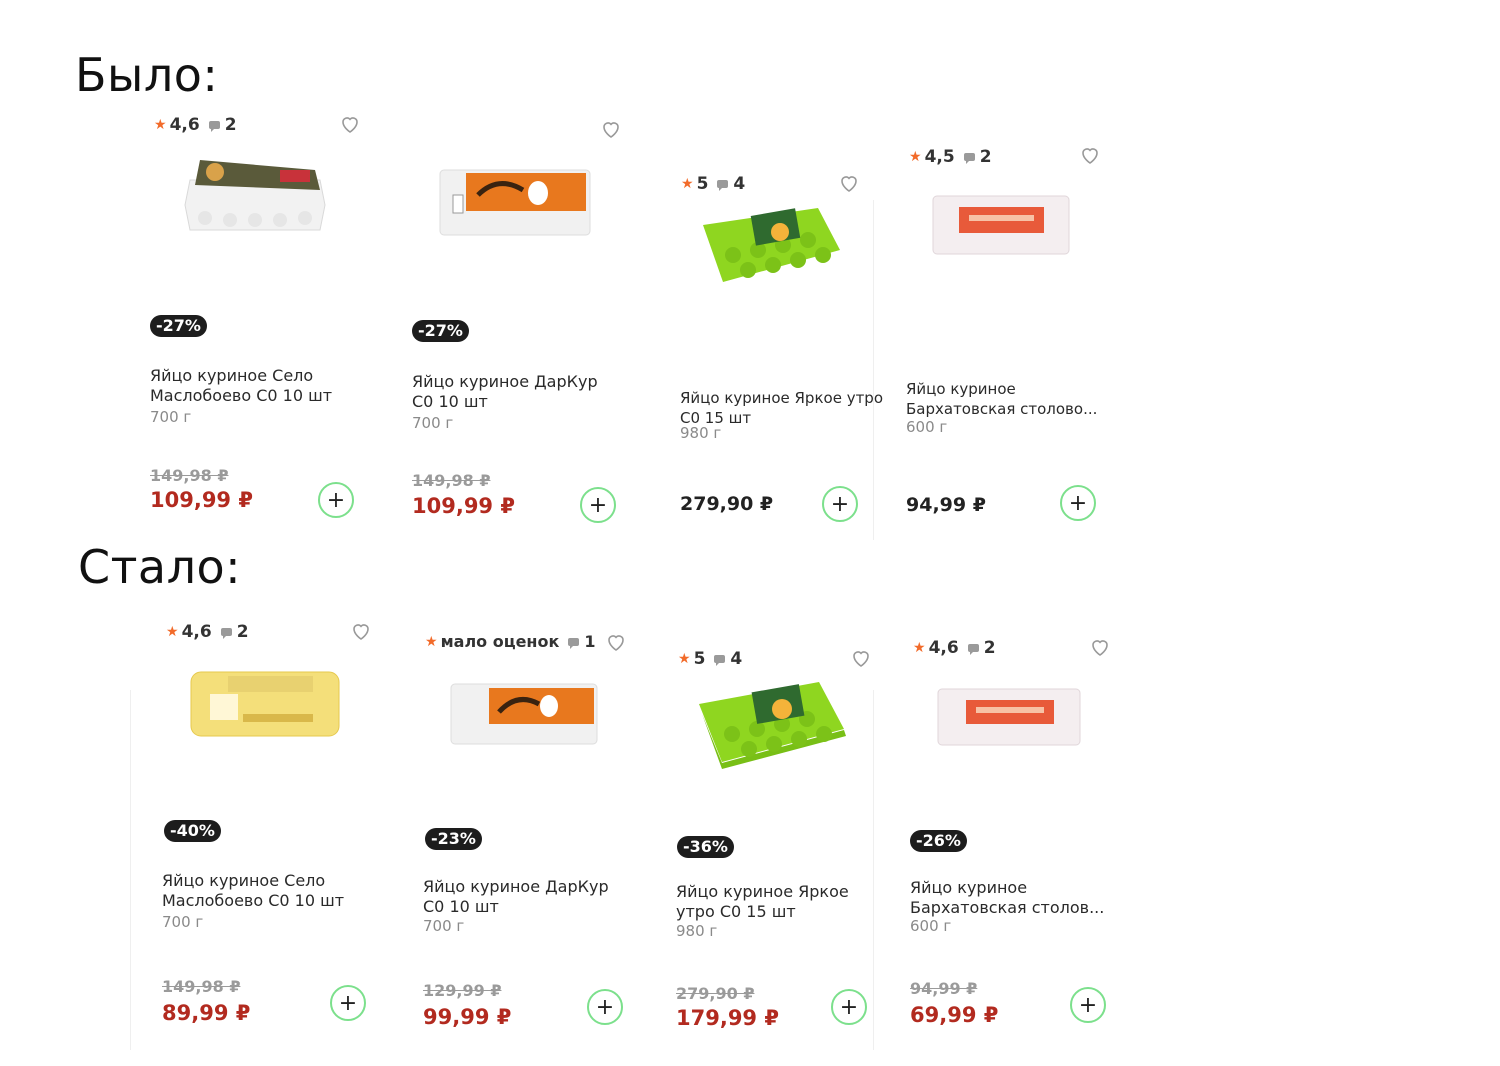 The image size is (1500, 1066). Describe the element at coordinates (715, 993) in the screenshot. I see `old-price: 279,90 ₽` at that location.